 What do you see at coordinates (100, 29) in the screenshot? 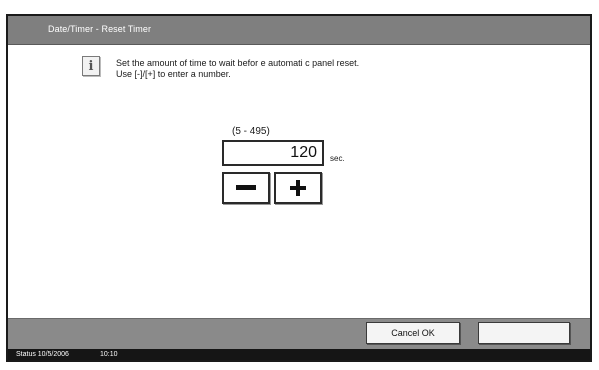
I see `window-title: Date/Timer - Reset Timer` at bounding box center [100, 29].